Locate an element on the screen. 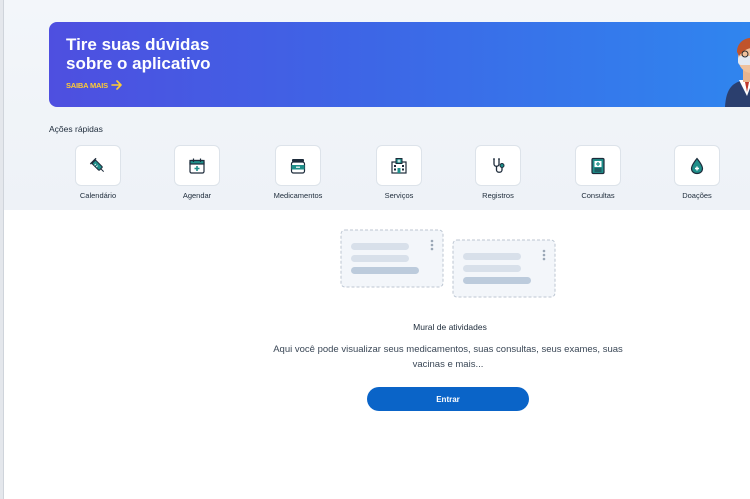 Image resolution: width=750 pixels, height=499 pixels. quick-action-label: Medicamentos is located at coordinates (298, 195).